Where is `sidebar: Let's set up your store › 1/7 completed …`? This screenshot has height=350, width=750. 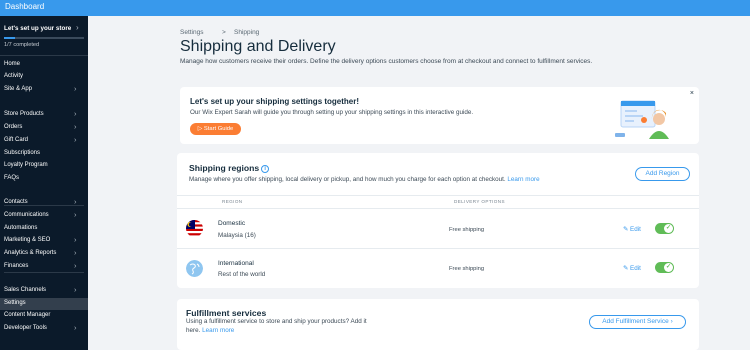 sidebar: Let's set up your store › 1/7 completed … is located at coordinates (44, 183).